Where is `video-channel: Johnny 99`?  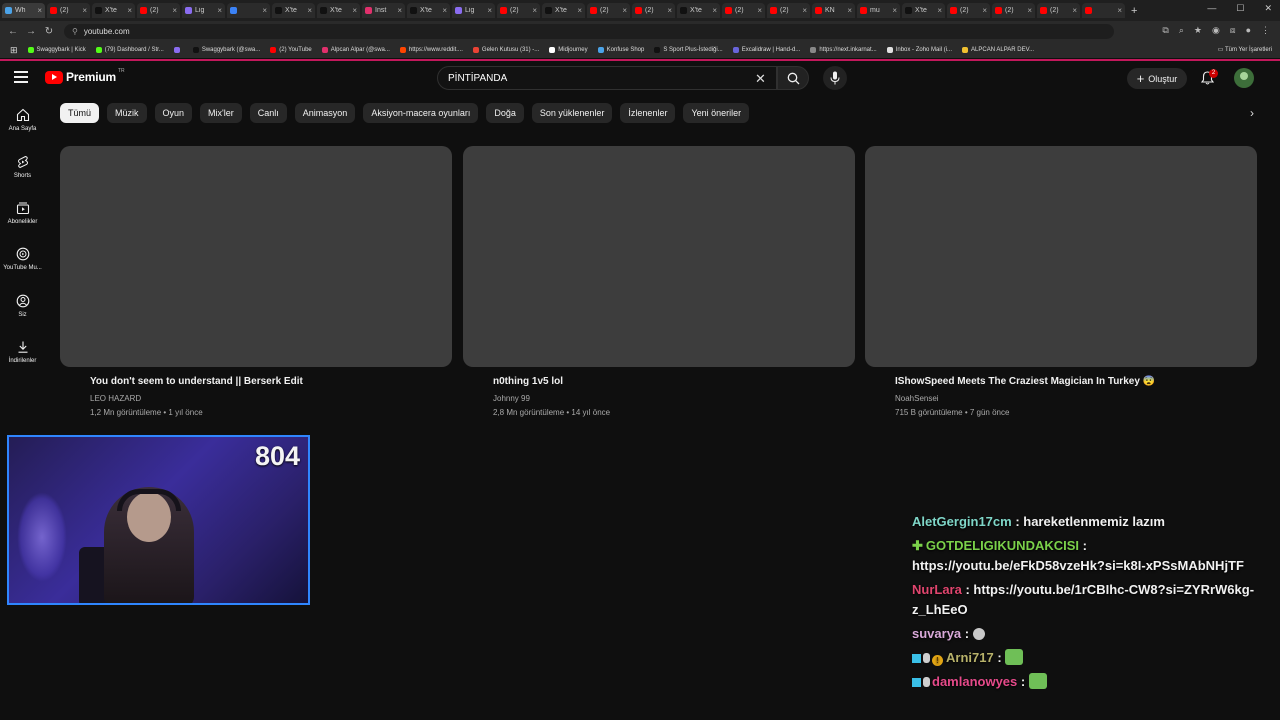
video-channel: Johnny 99 is located at coordinates (674, 398).